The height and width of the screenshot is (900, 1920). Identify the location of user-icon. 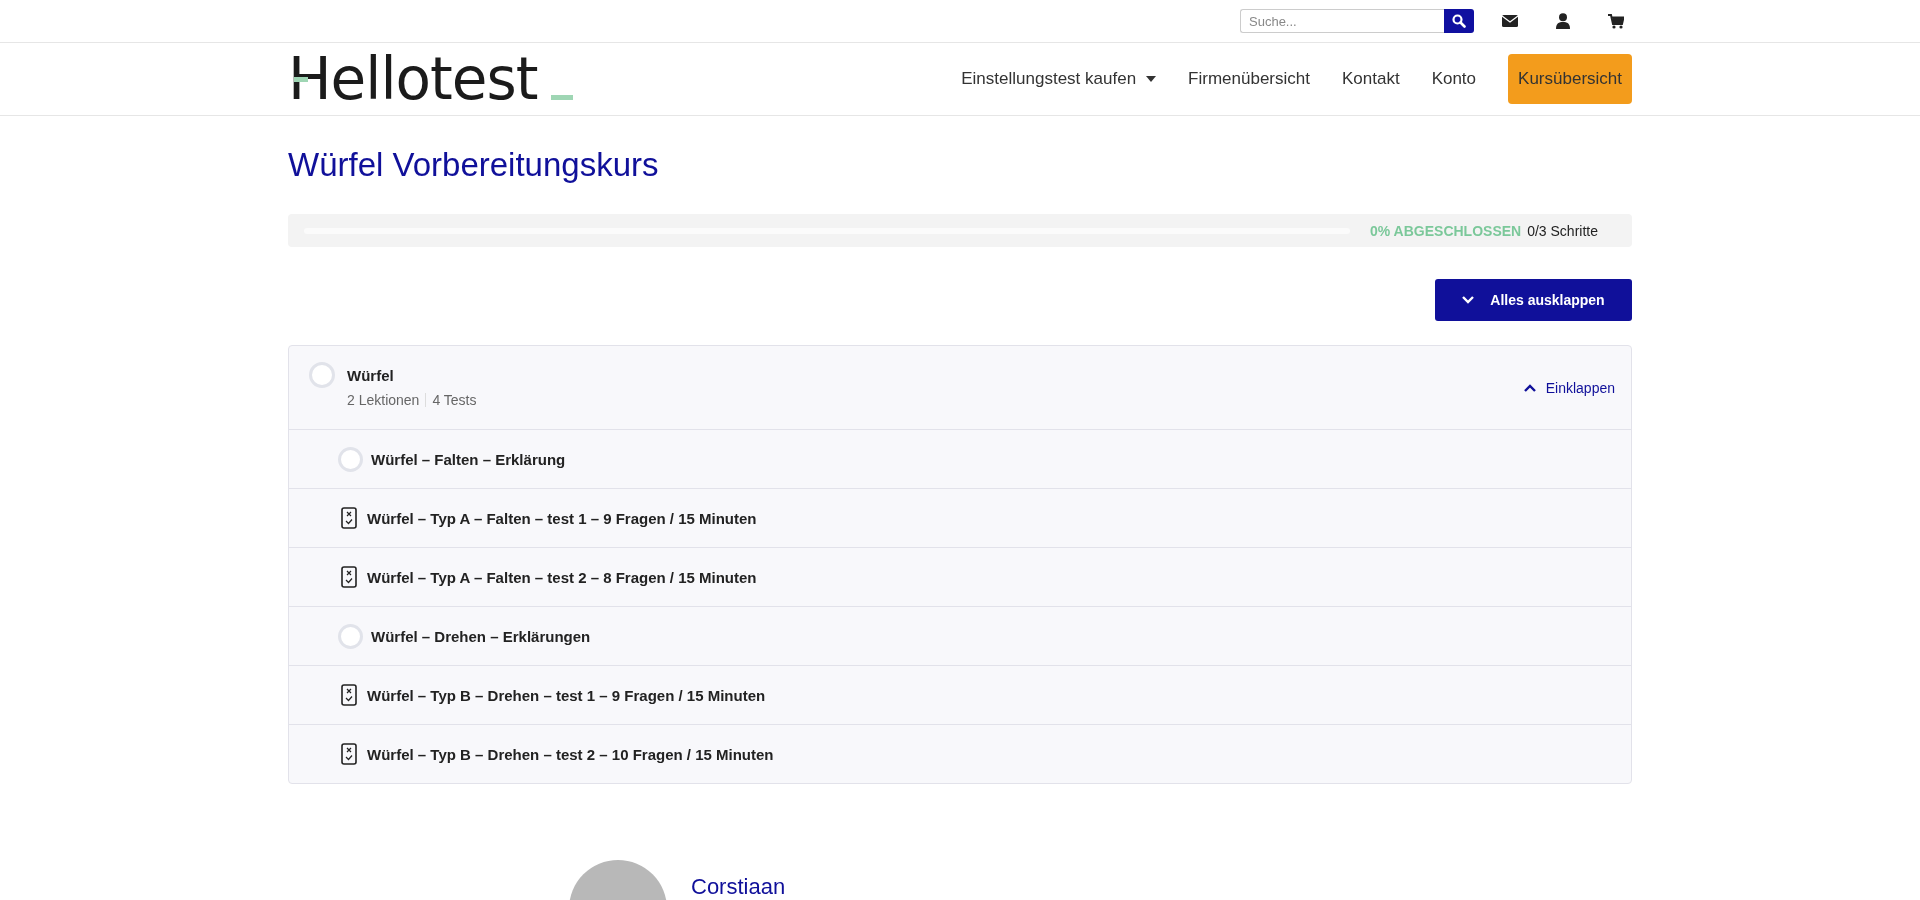
(1563, 21).